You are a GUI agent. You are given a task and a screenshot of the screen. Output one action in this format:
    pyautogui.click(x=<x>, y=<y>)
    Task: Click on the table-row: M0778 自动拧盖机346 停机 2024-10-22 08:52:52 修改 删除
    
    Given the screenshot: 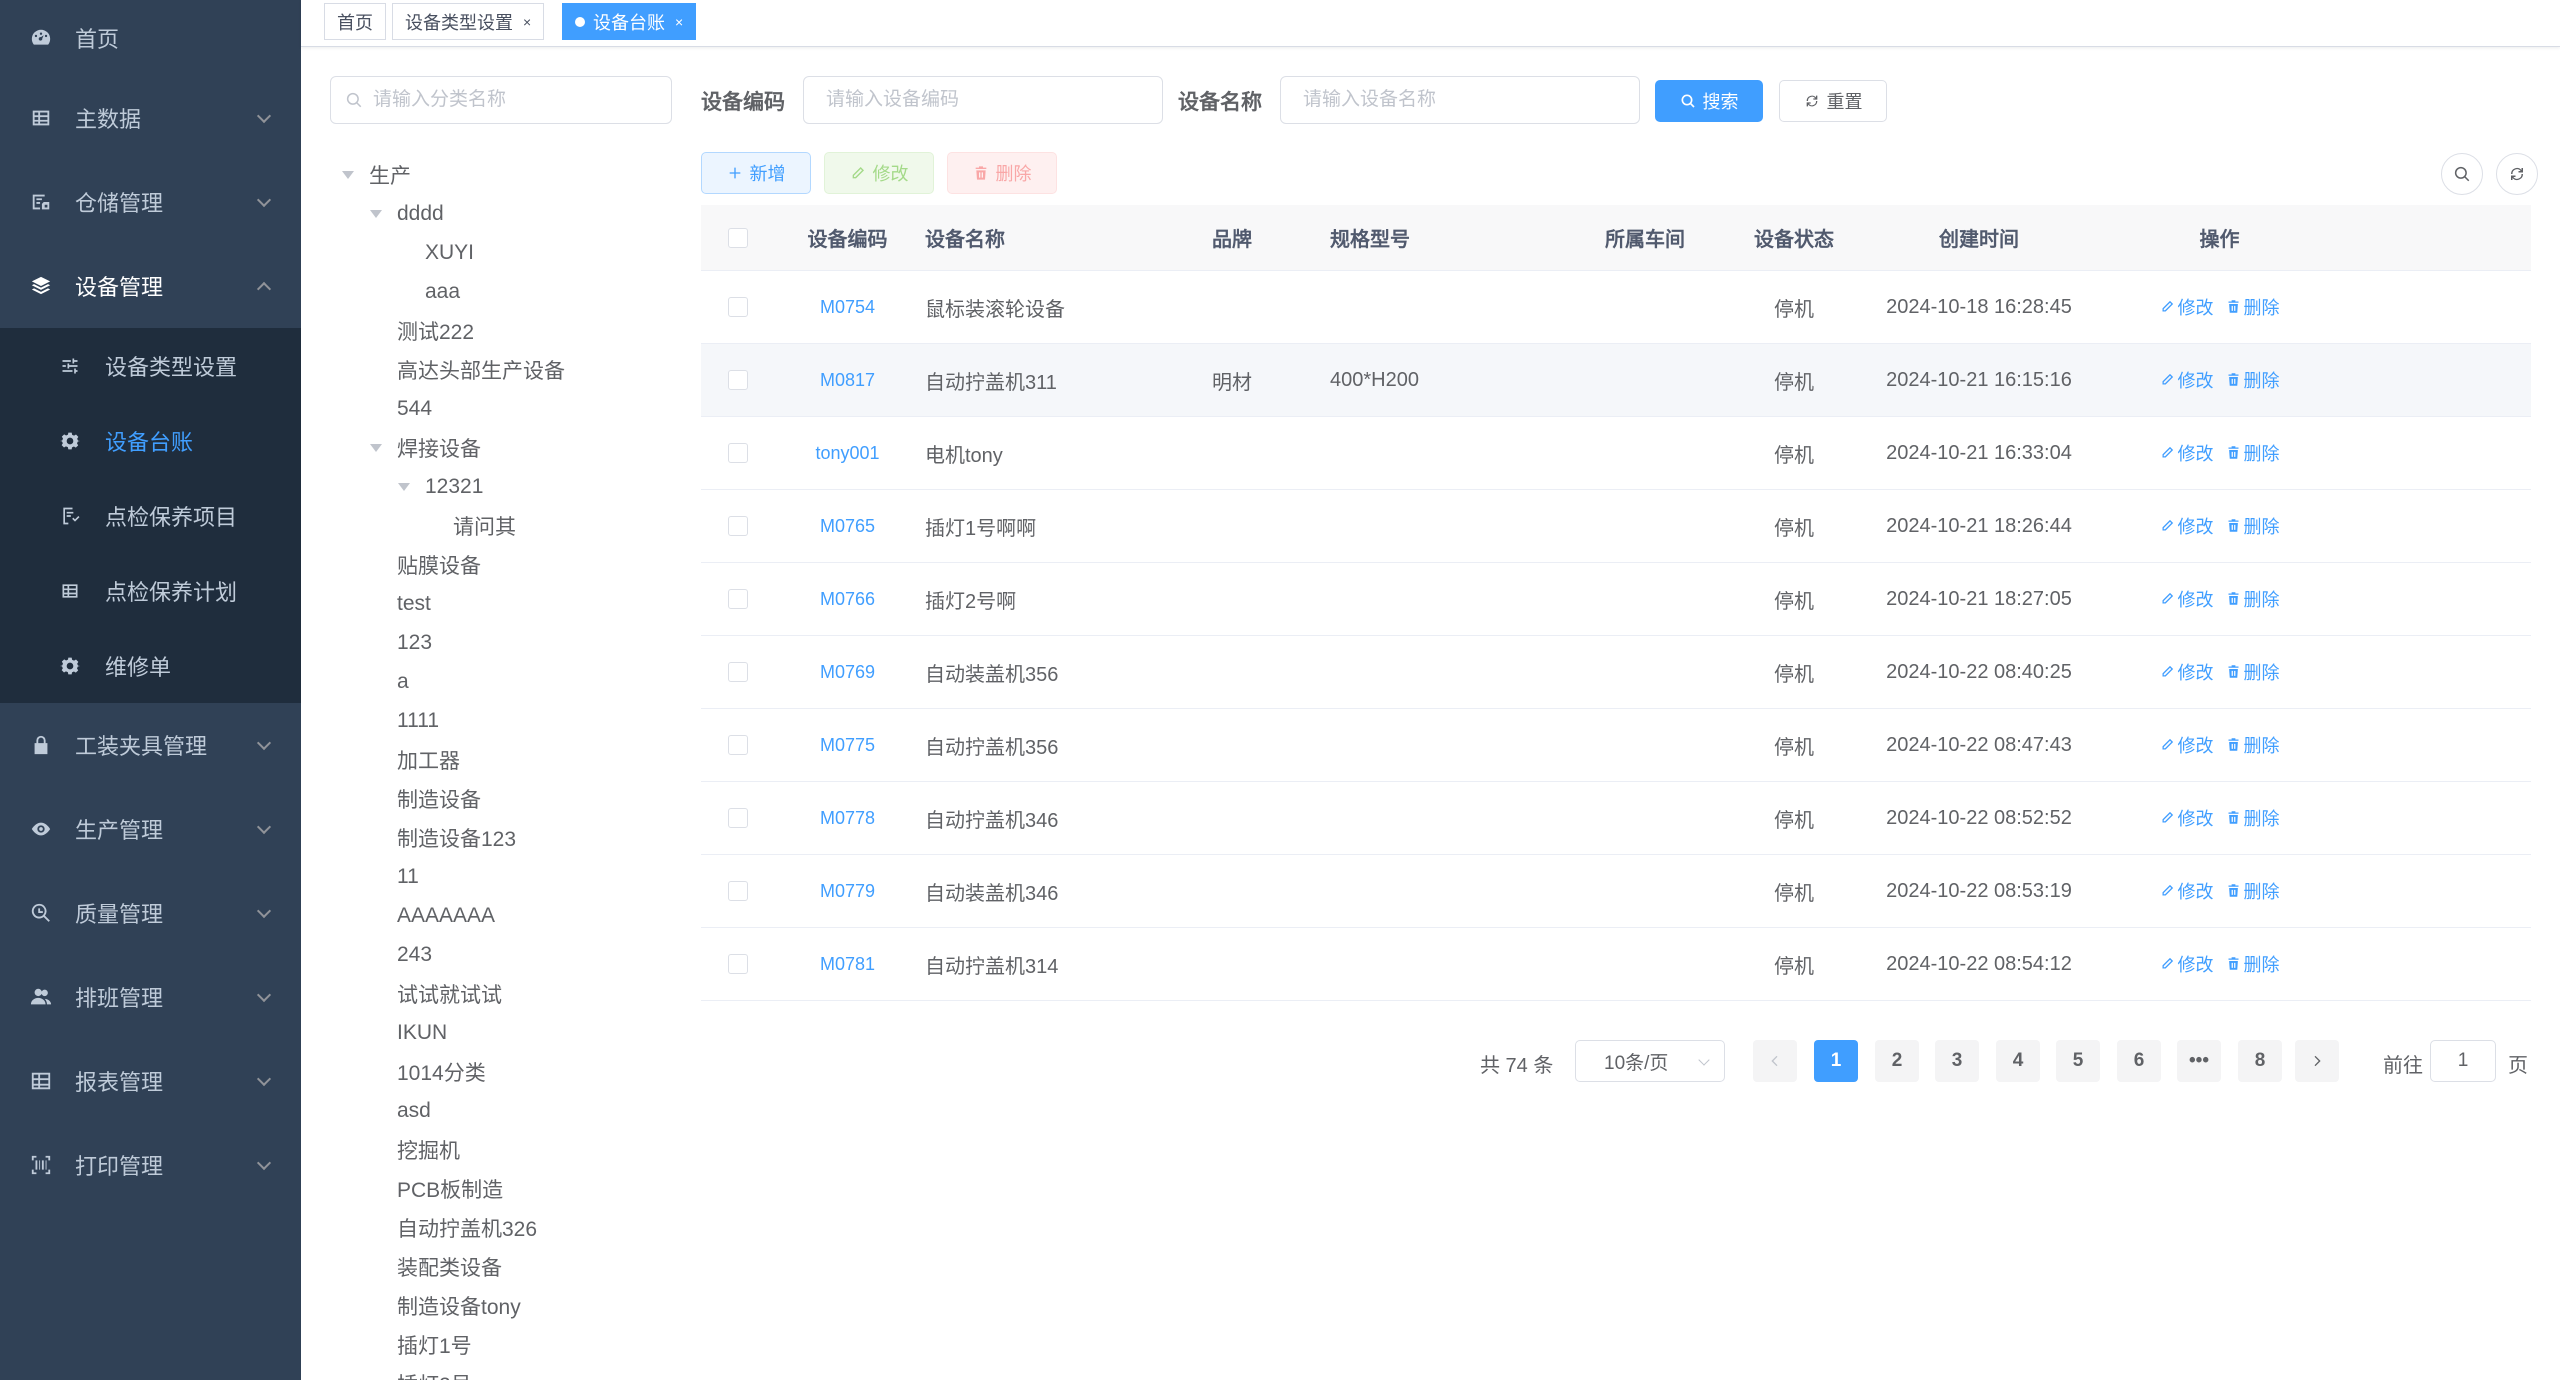 What is the action you would take?
    pyautogui.click(x=1616, y=818)
    